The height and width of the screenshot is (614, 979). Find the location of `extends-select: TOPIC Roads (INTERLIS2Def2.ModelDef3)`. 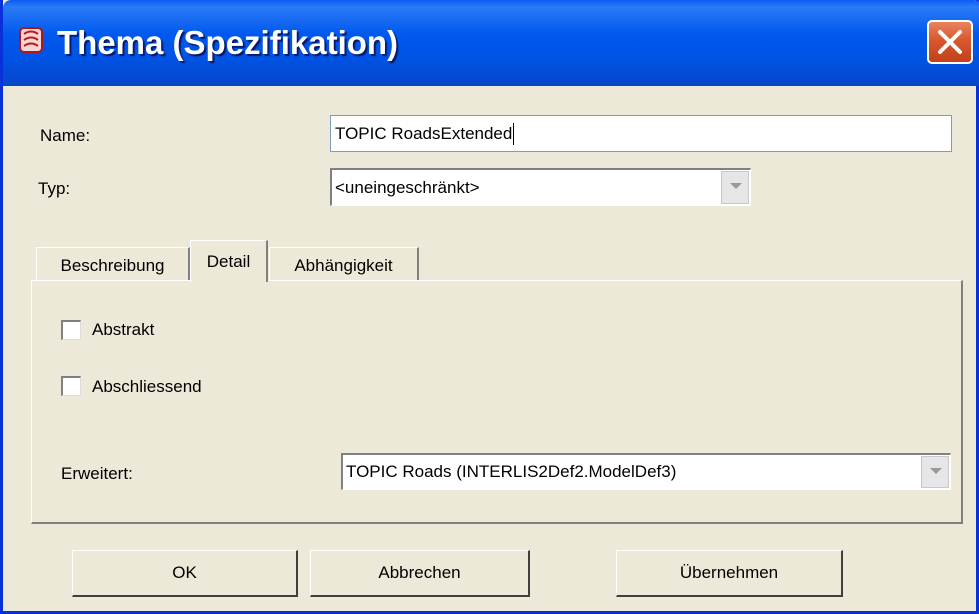

extends-select: TOPIC Roads (INTERLIS2Def2.ModelDef3) is located at coordinates (646, 471).